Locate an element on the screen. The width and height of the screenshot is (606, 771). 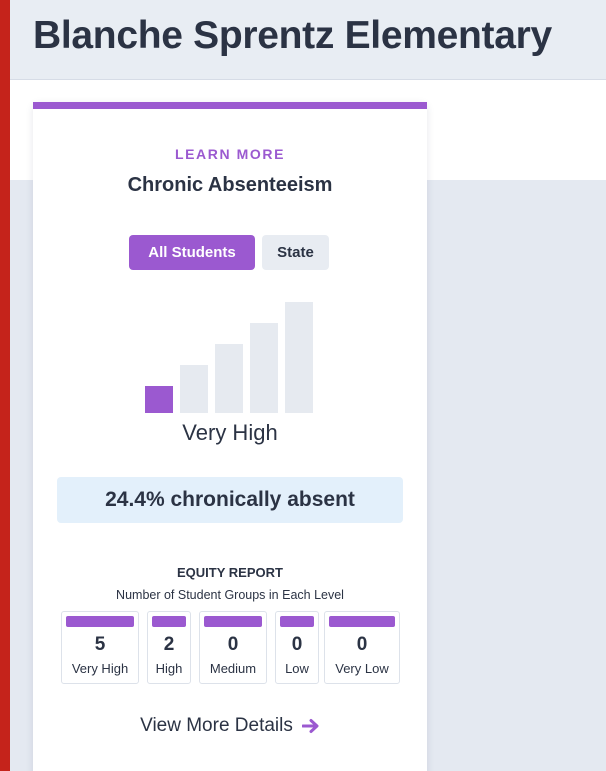
arrow-right-icon is located at coordinates (310, 726).